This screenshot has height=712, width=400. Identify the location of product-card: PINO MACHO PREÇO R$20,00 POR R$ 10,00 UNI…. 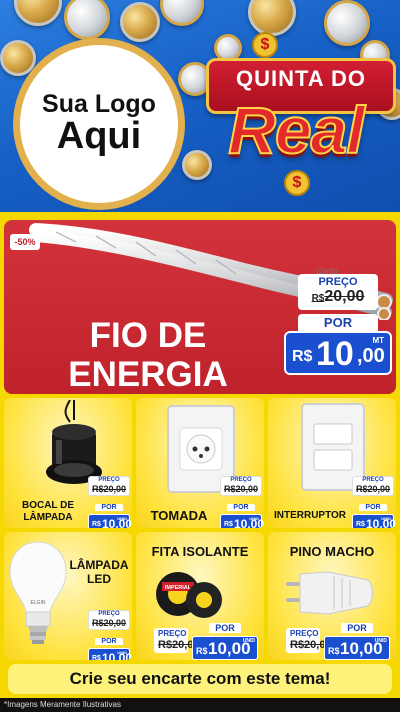
(332, 596).